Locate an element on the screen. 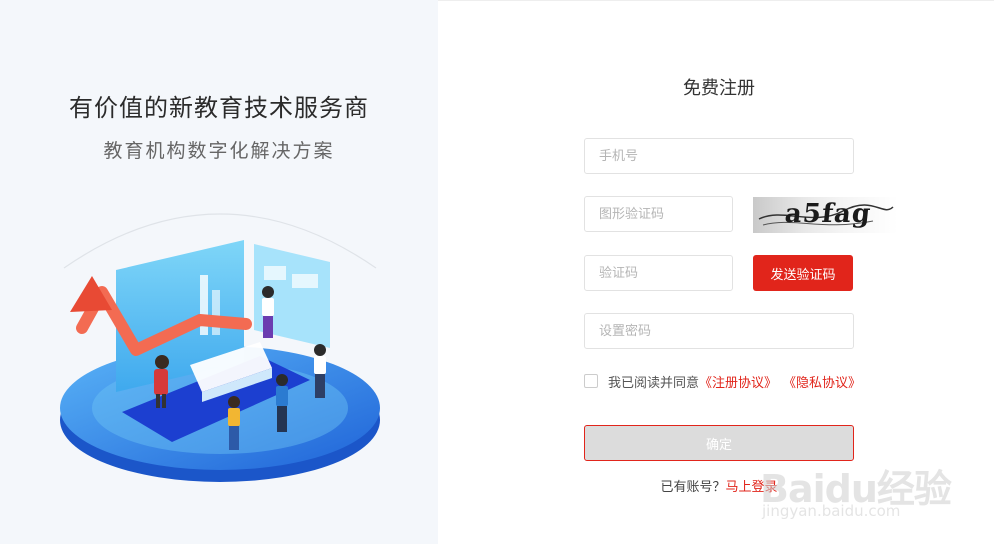 This screenshot has height=544, width=994. hero-slogan: 有价值的新教育技术服务商 is located at coordinates (219, 108).